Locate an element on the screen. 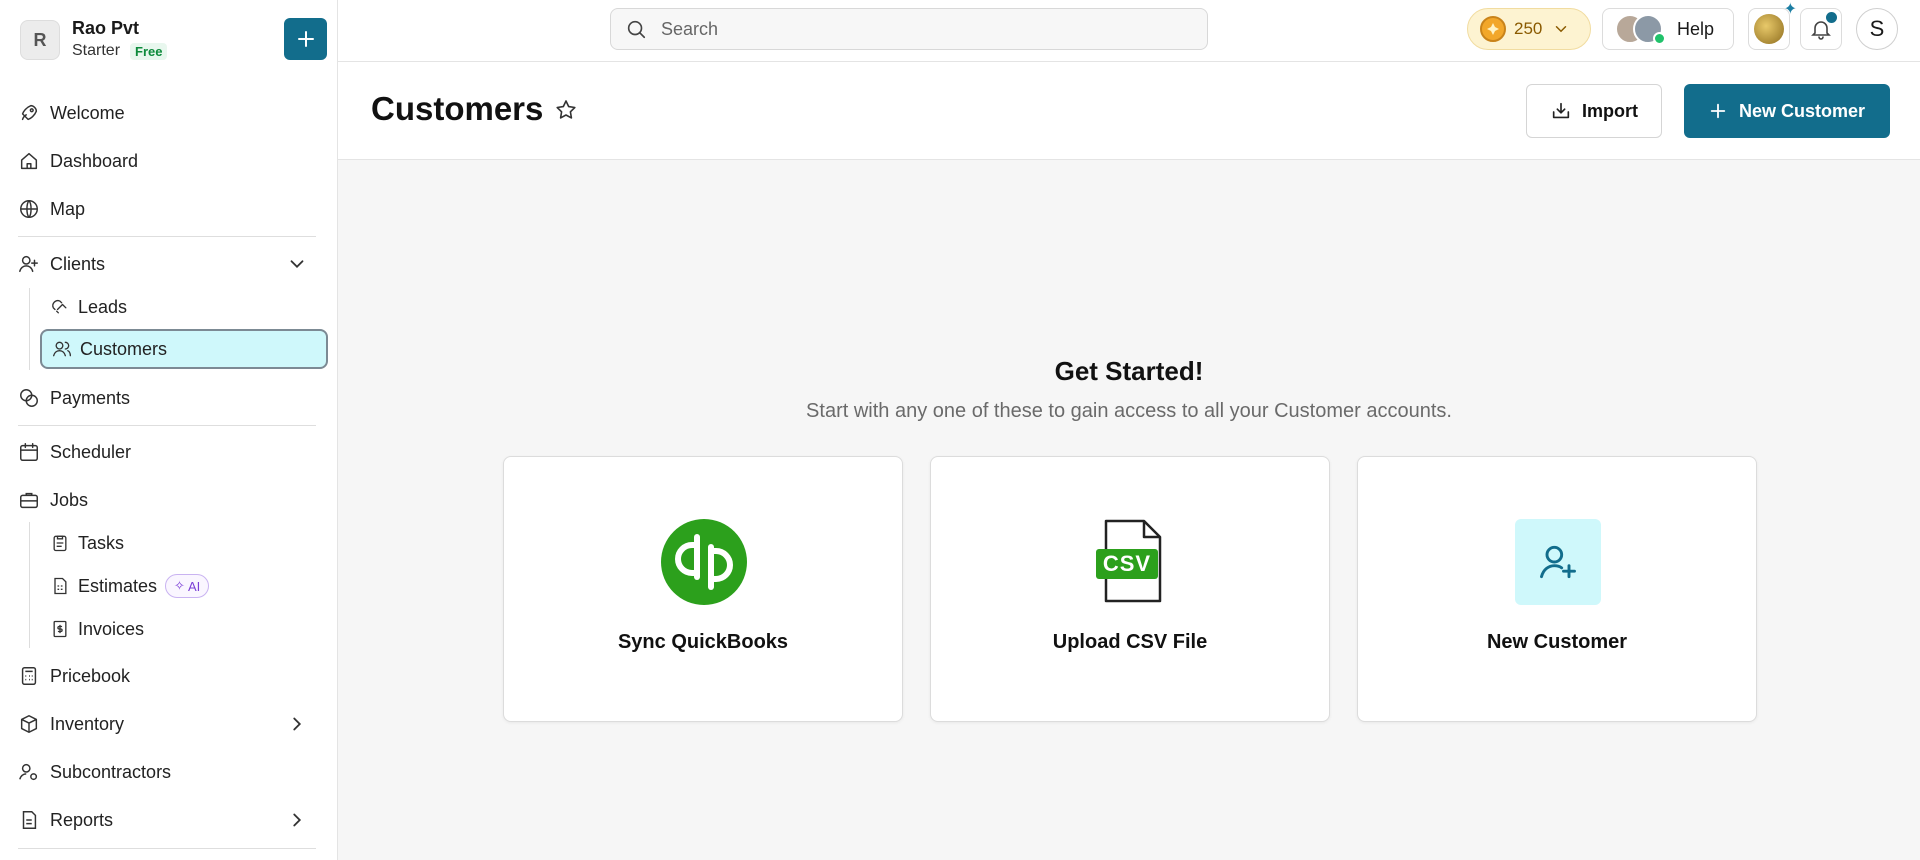 The height and width of the screenshot is (860, 1920). nav-item-map: Map is located at coordinates (51, 209).